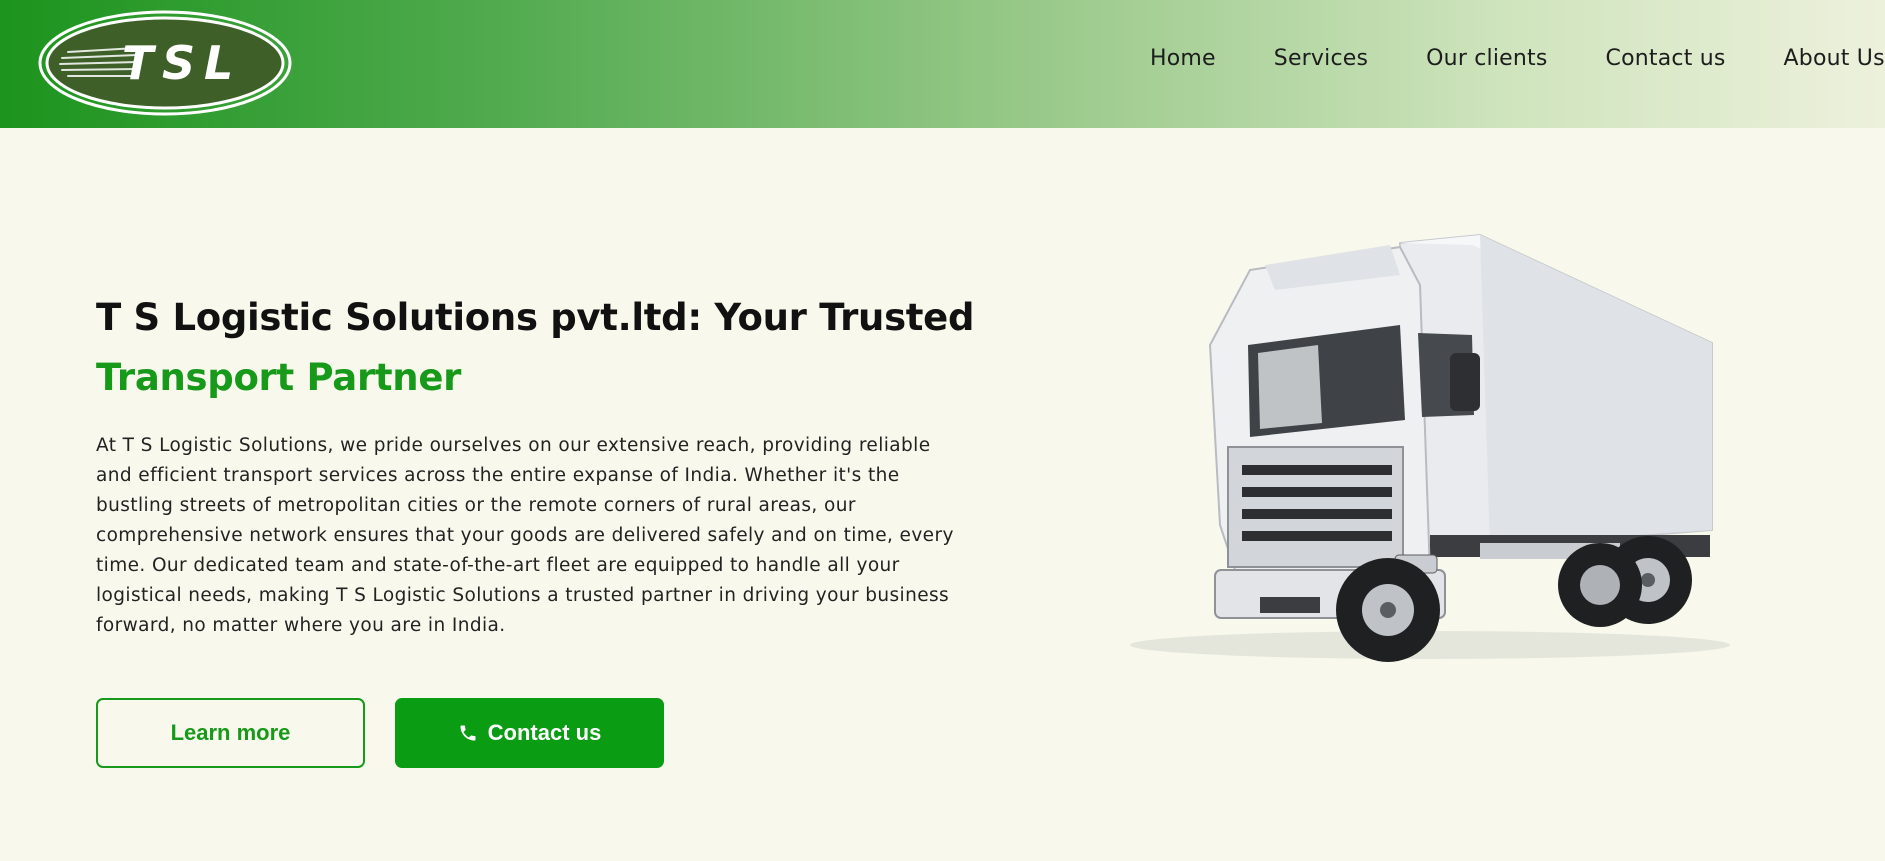 This screenshot has height=861, width=1885. What do you see at coordinates (1834, 64) in the screenshot?
I see `nav-about-us: About Us` at bounding box center [1834, 64].